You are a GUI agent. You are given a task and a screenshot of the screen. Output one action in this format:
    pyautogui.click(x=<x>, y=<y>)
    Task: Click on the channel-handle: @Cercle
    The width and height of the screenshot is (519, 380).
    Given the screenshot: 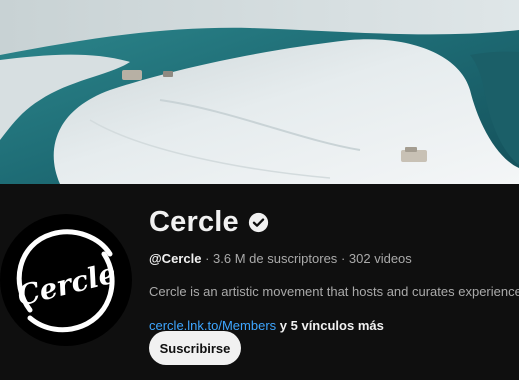 What is the action you would take?
    pyautogui.click(x=175, y=258)
    